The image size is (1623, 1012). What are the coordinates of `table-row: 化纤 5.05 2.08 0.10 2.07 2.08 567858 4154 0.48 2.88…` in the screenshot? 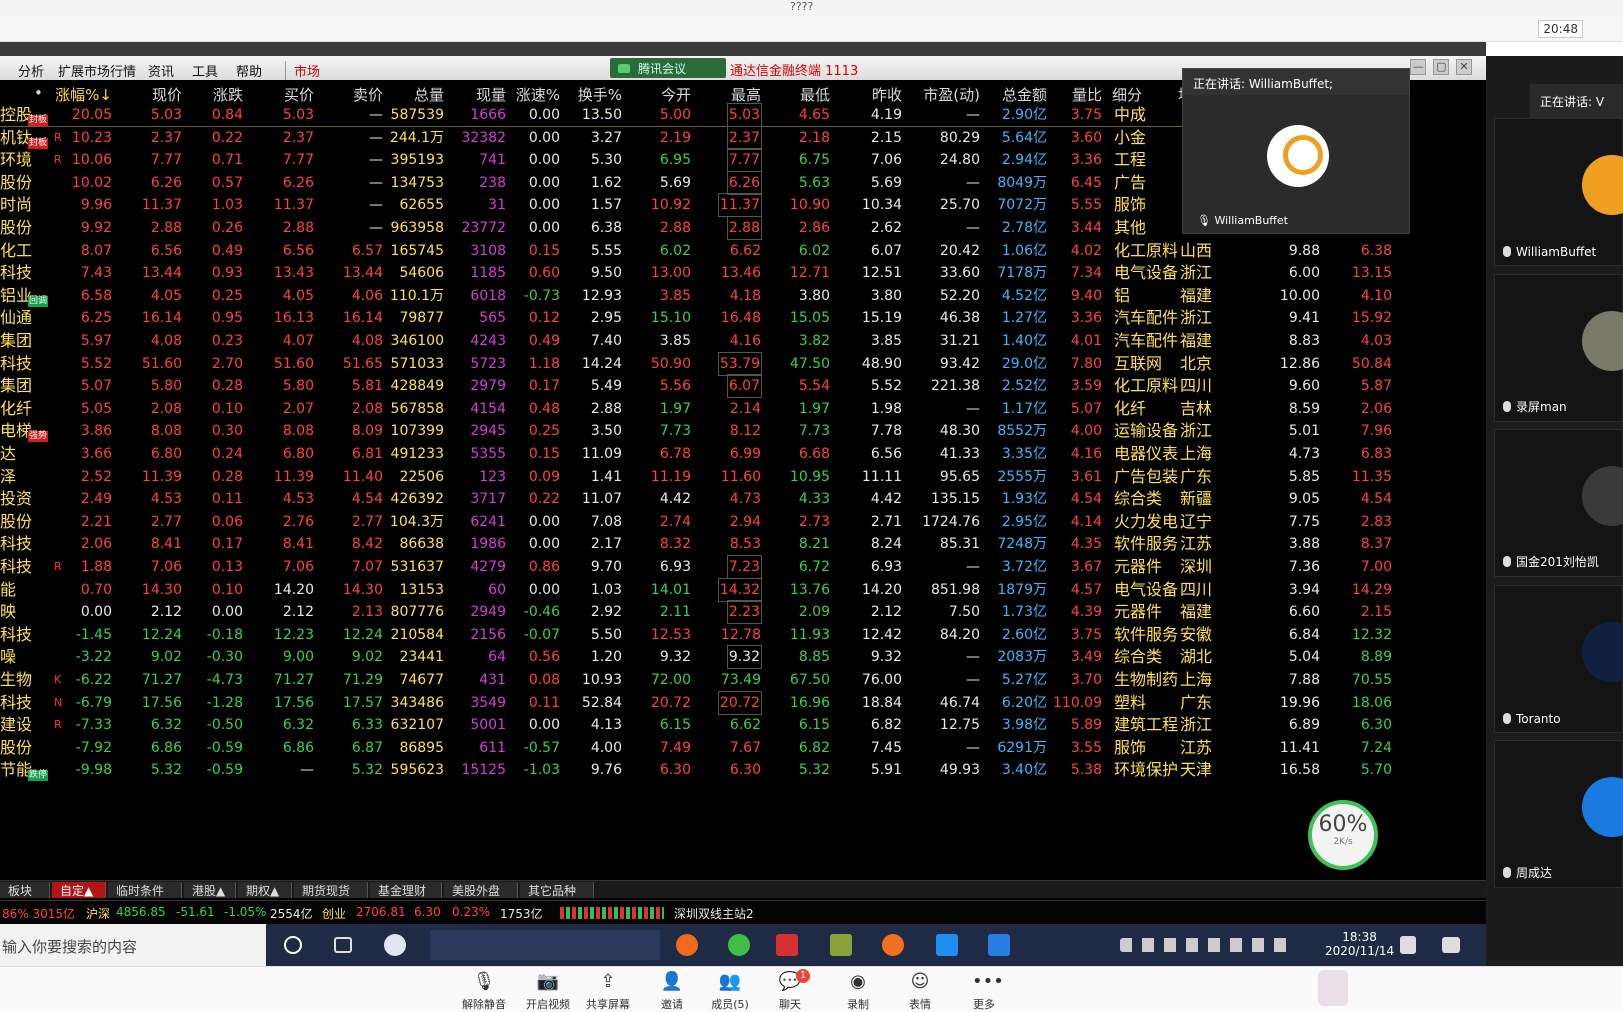 It's located at (743, 409).